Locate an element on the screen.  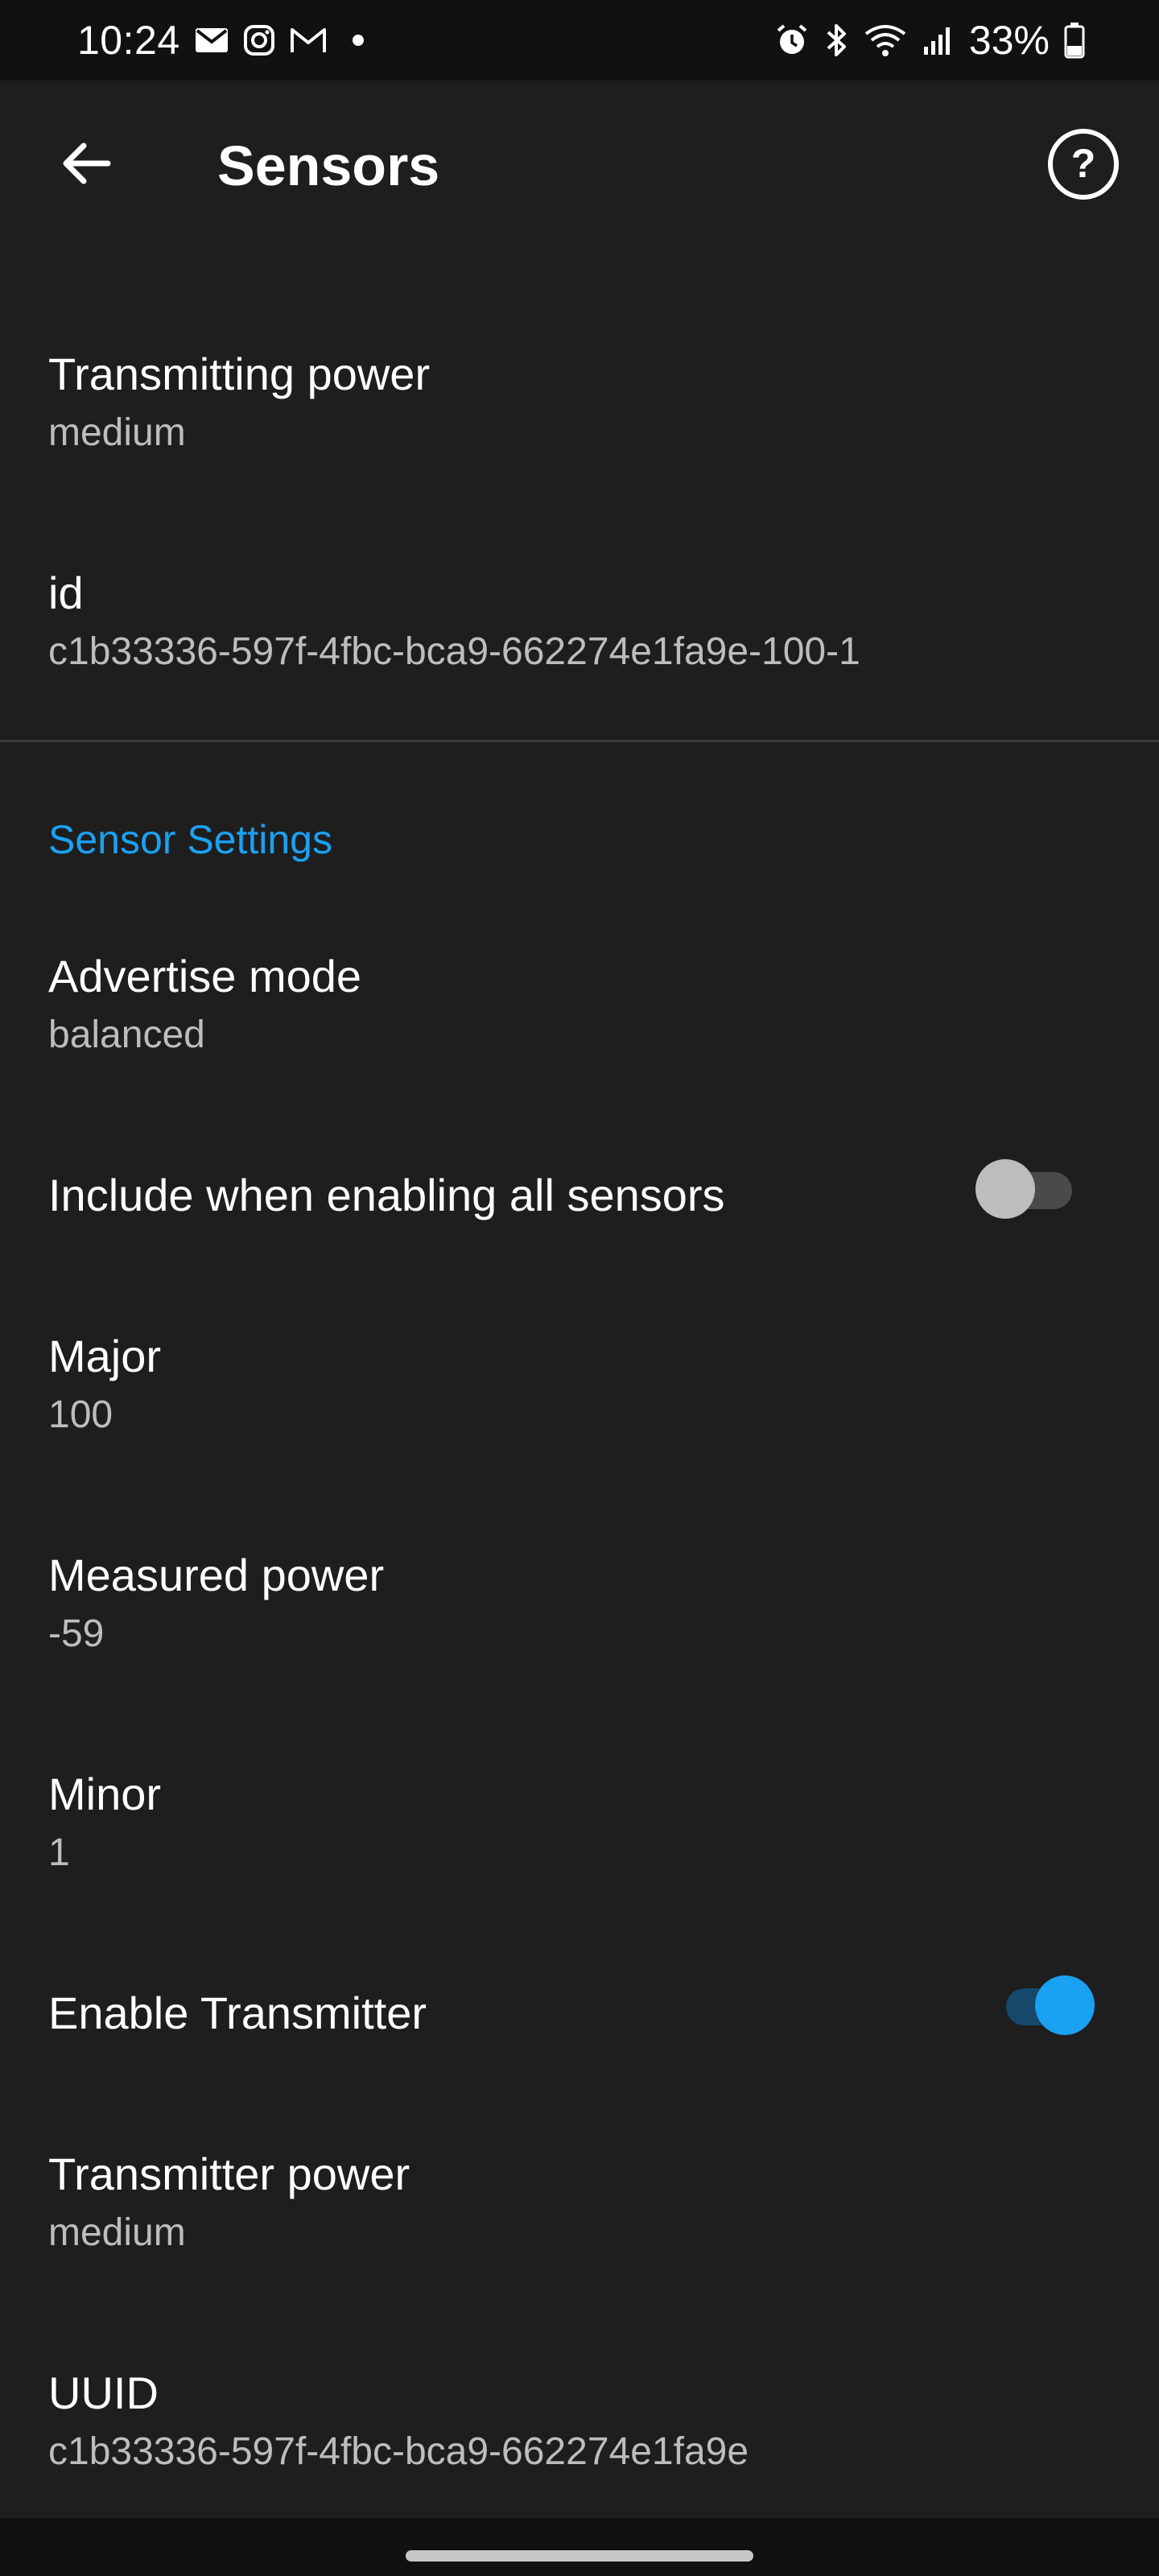
setting-advertise-mode: Advertise mode balanced is located at coordinates (579, 1018).